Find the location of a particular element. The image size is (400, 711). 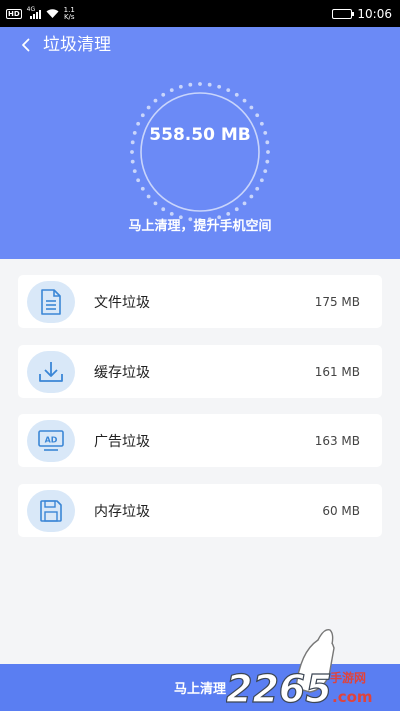

cellular-signal-icon: 4G is located at coordinates (34, 12).